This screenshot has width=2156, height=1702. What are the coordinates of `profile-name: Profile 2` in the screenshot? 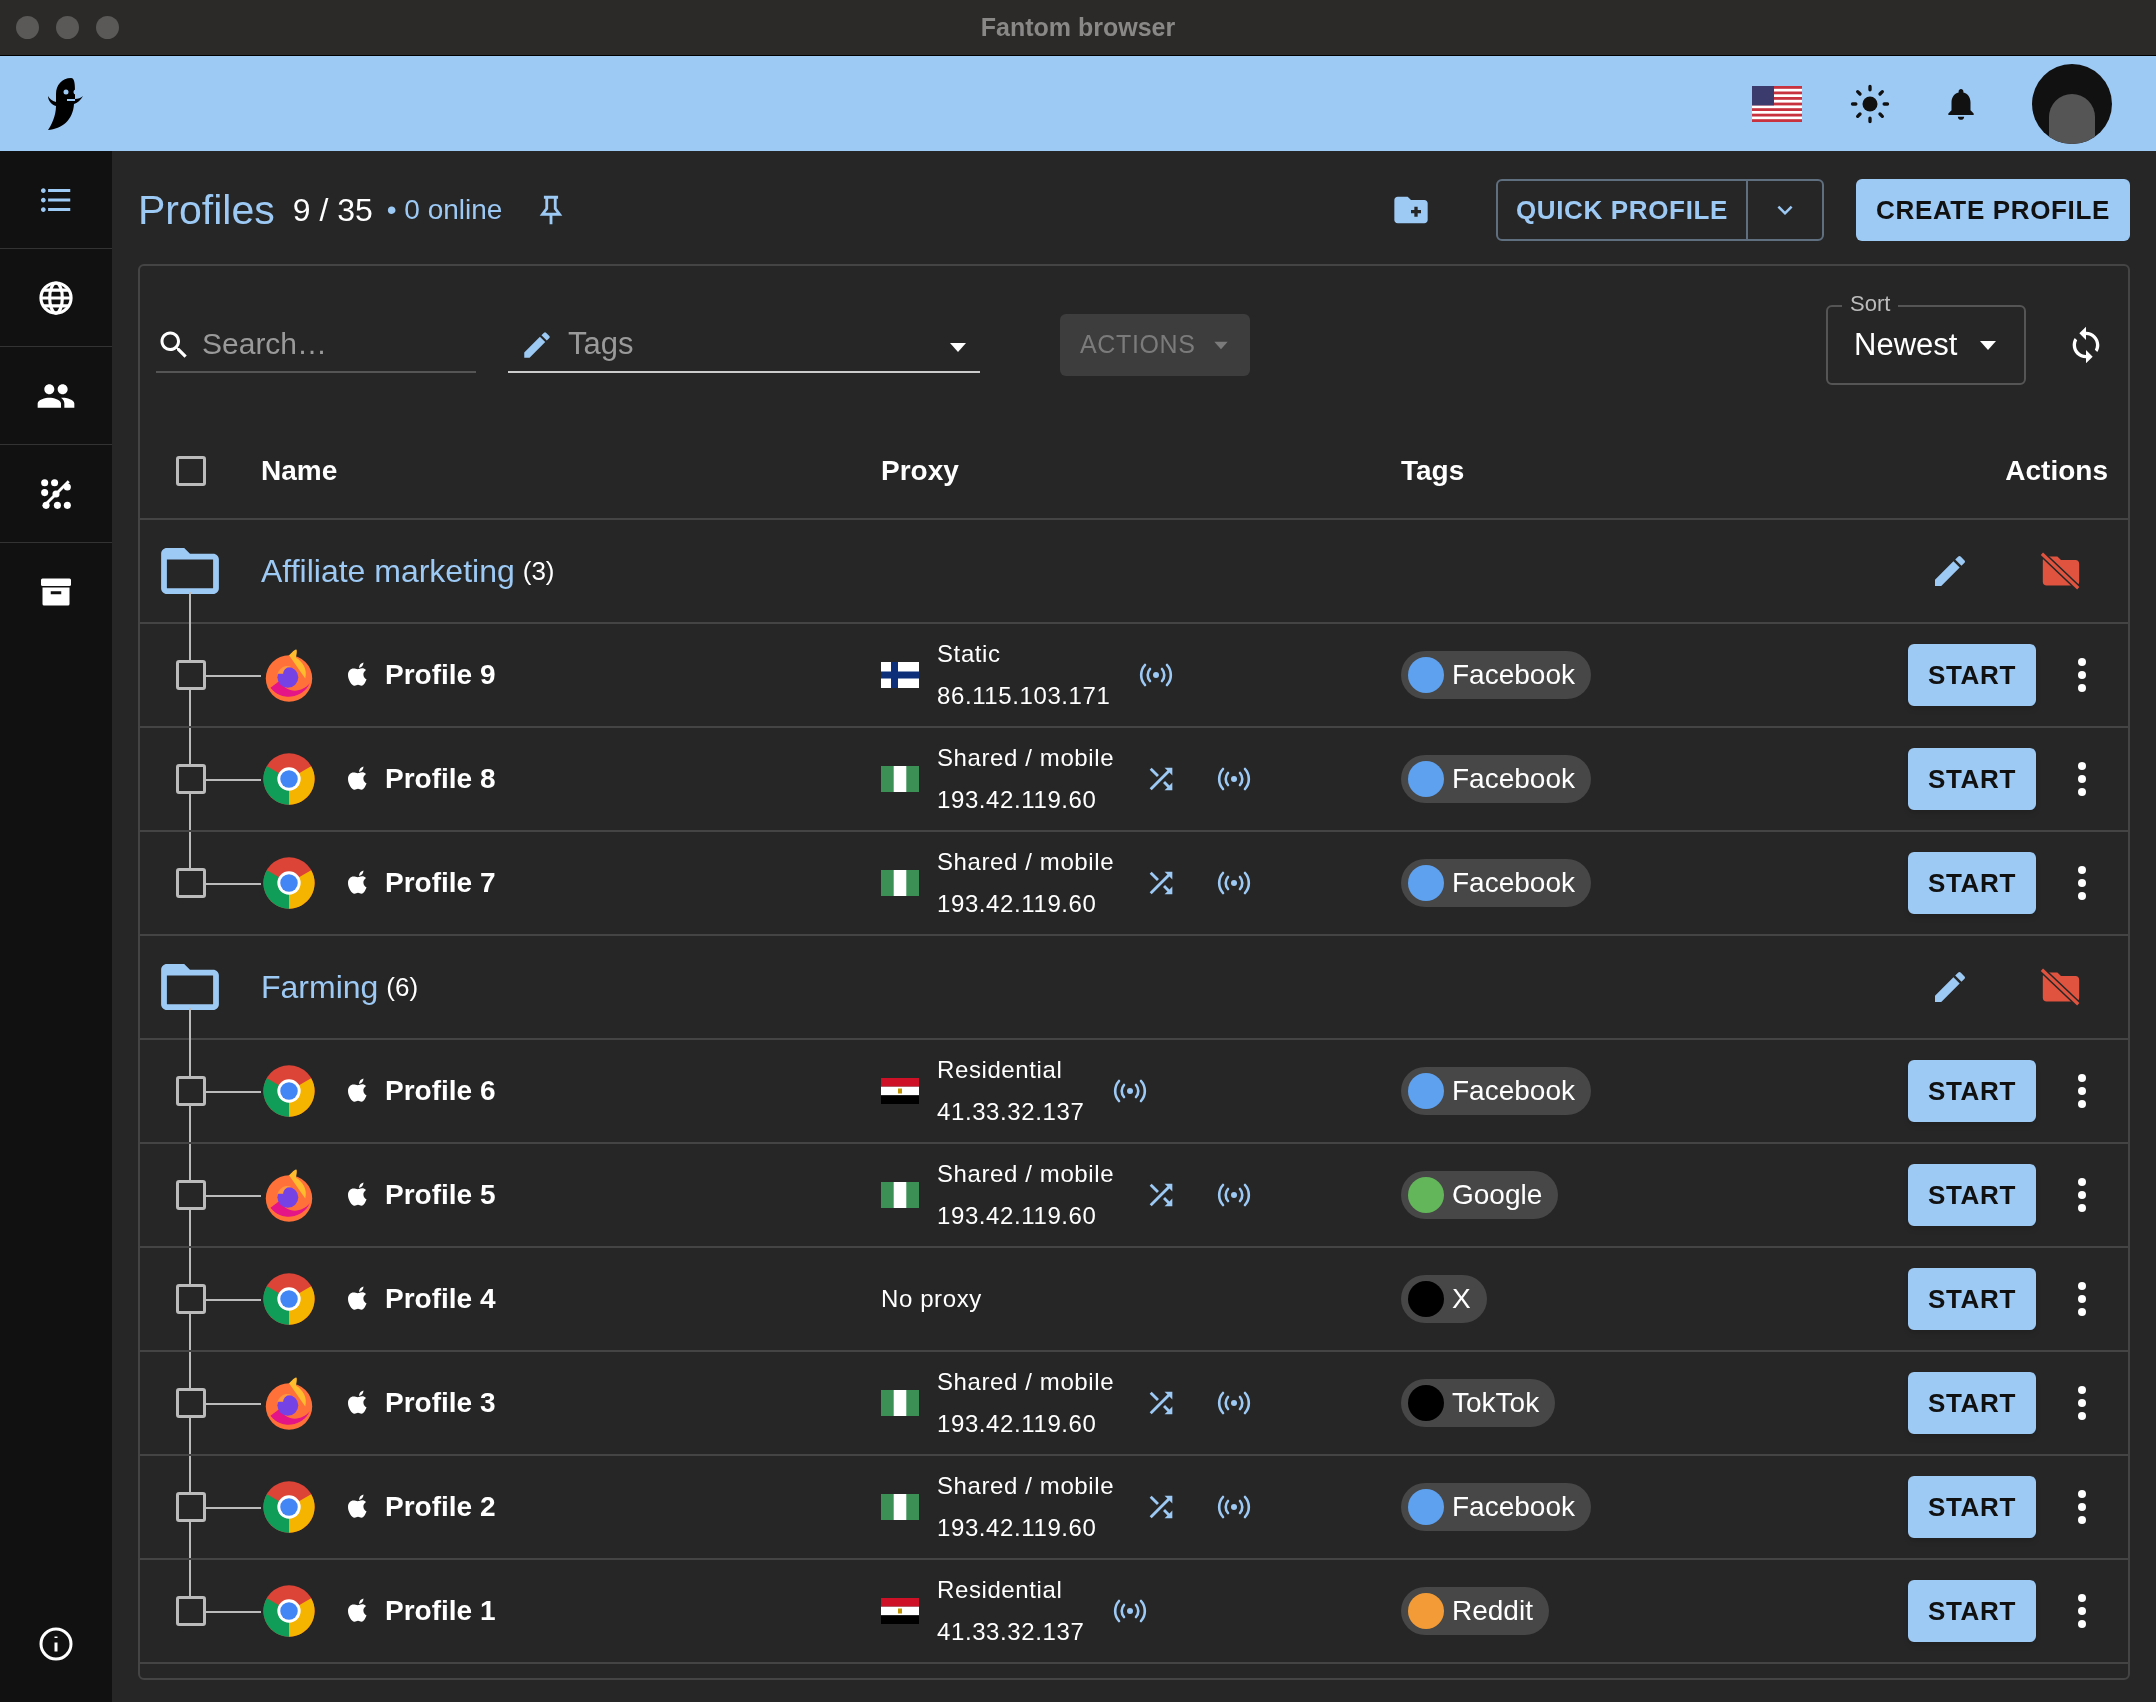 It's located at (440, 1507).